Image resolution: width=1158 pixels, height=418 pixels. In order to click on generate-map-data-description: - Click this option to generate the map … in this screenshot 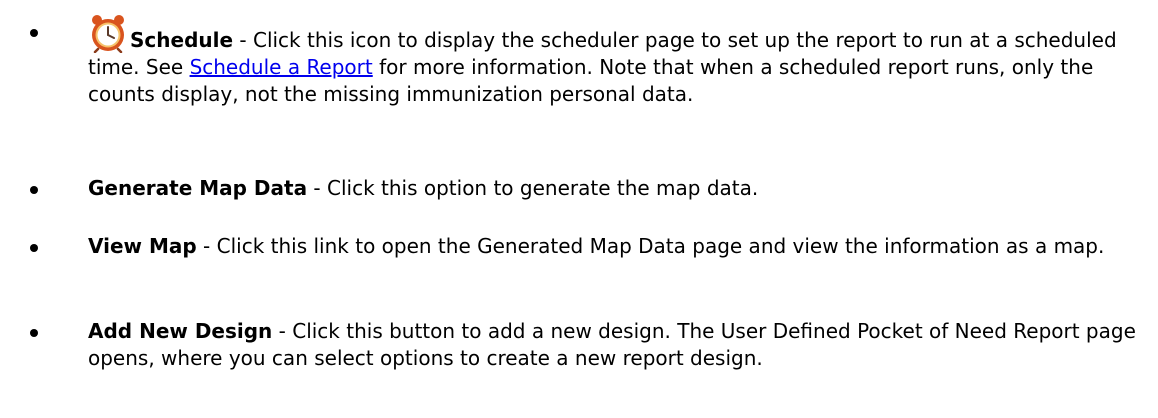, I will do `click(533, 188)`.